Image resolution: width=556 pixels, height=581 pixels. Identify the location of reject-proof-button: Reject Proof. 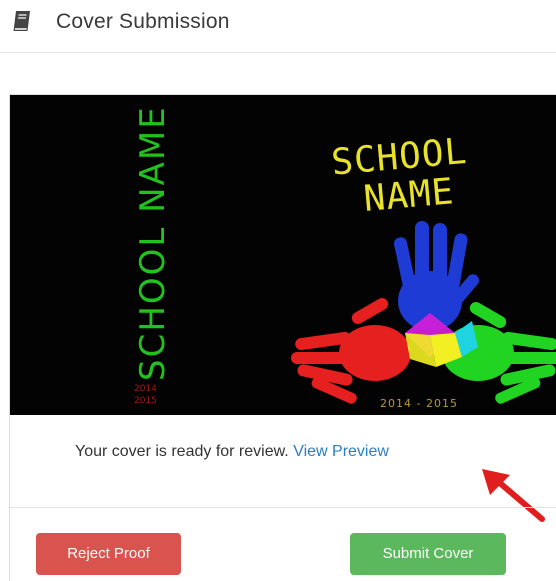
(108, 554).